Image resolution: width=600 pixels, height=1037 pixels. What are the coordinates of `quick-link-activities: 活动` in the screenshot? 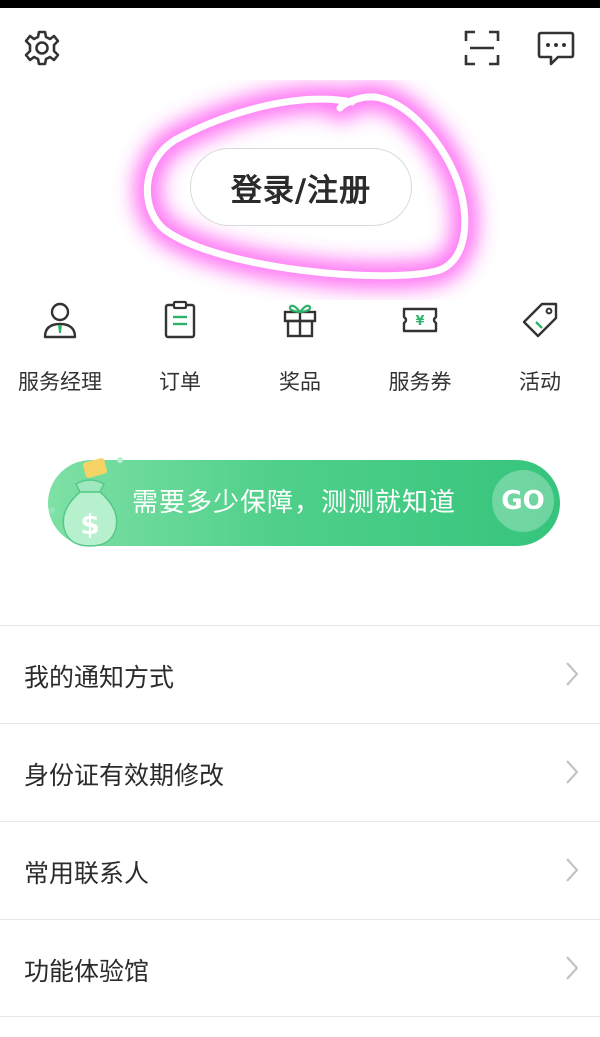 It's located at (540, 351).